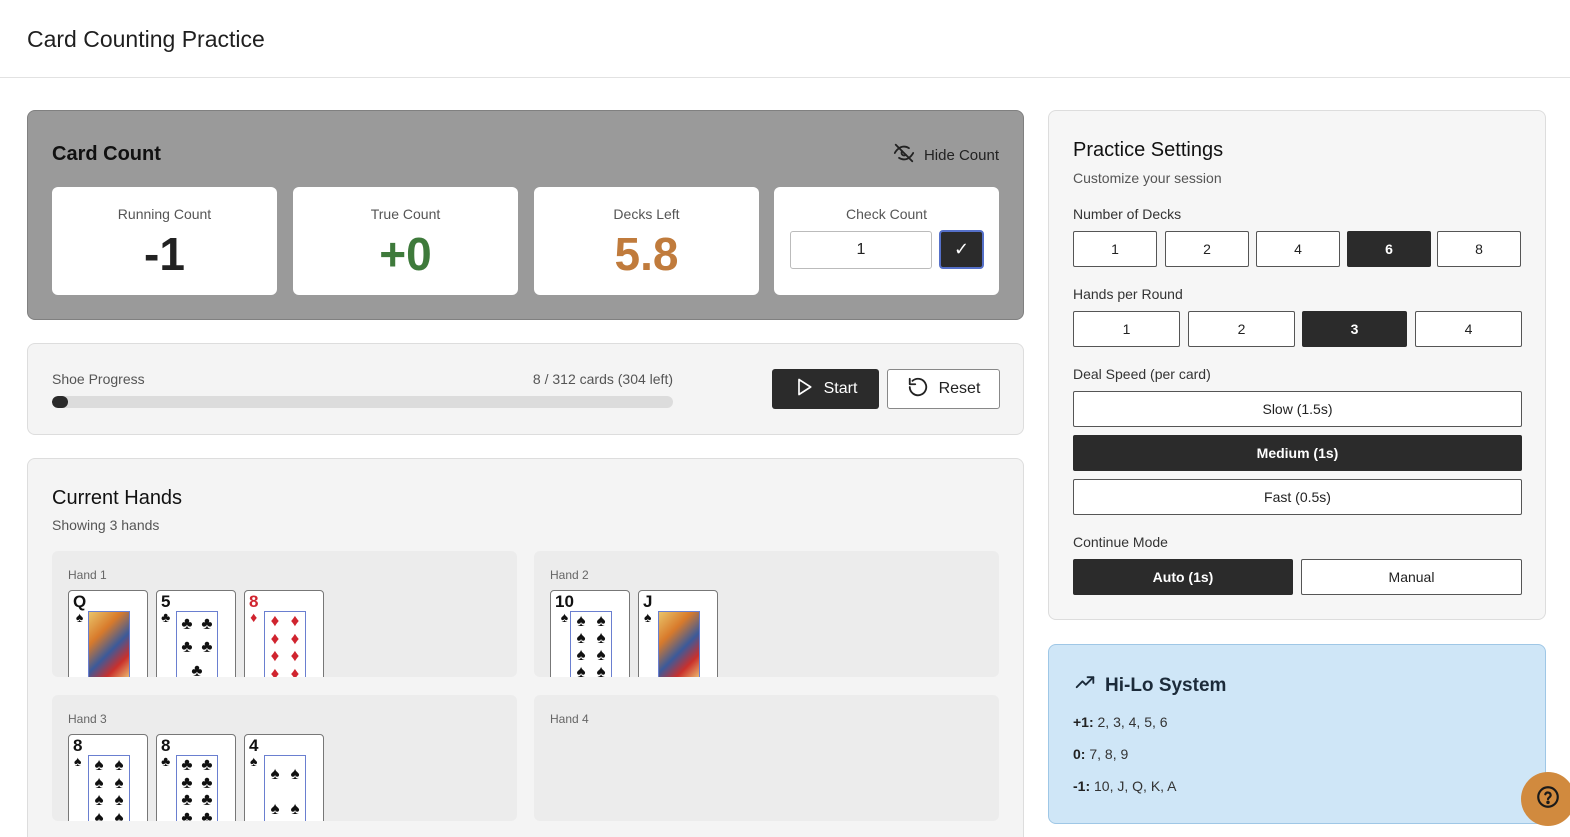 Image resolution: width=1570 pixels, height=837 pixels. I want to click on hands-per-round-option: 3, so click(1354, 329).